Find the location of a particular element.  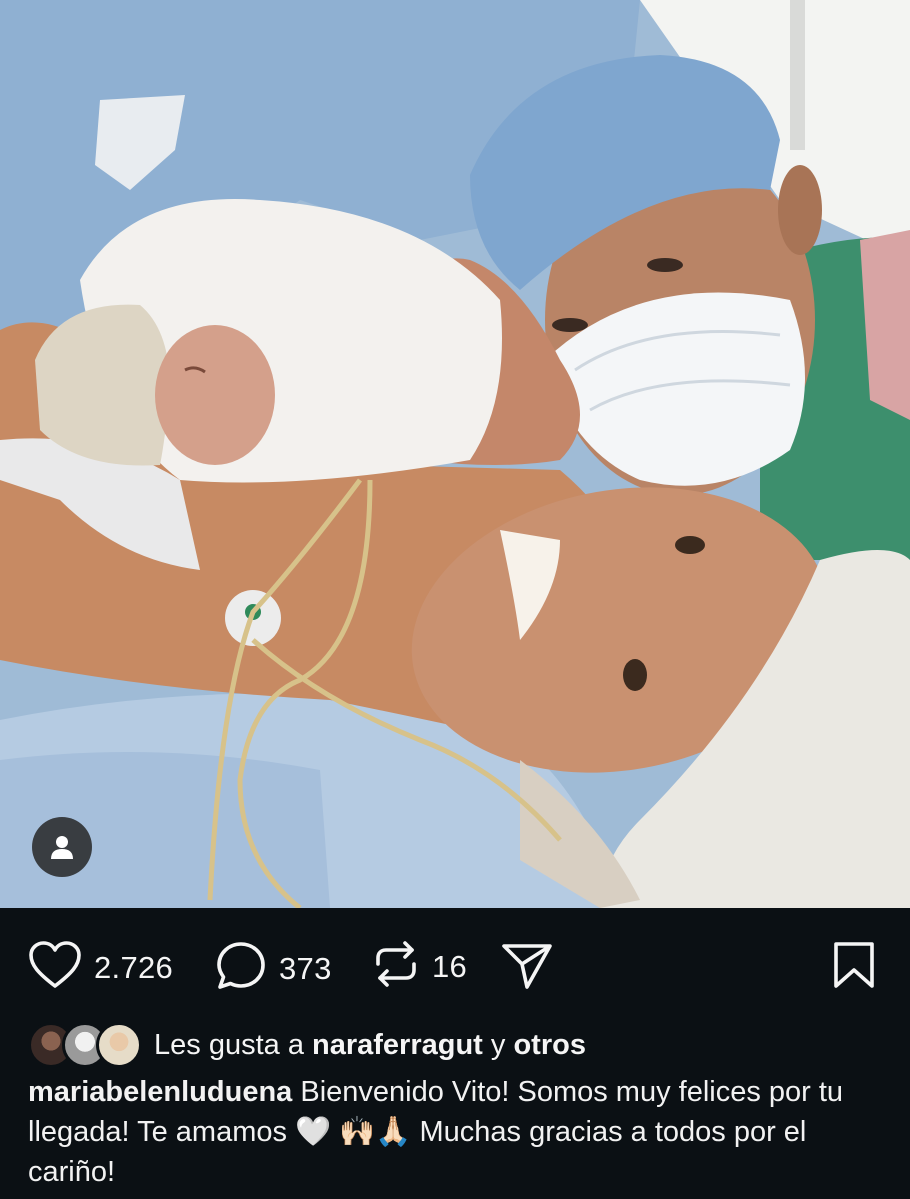

comment-bubble-icon is located at coordinates (241, 968).